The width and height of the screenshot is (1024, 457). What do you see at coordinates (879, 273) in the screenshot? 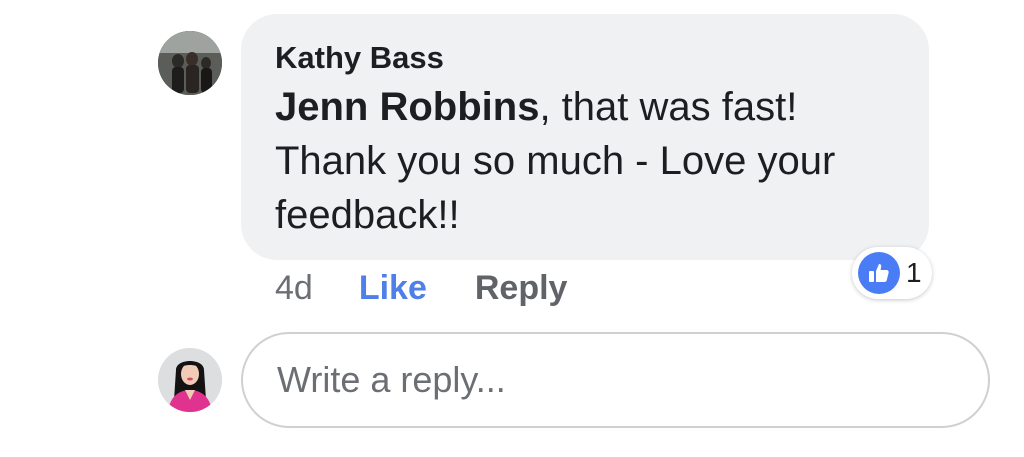
I see `thumbs-up-icon` at bounding box center [879, 273].